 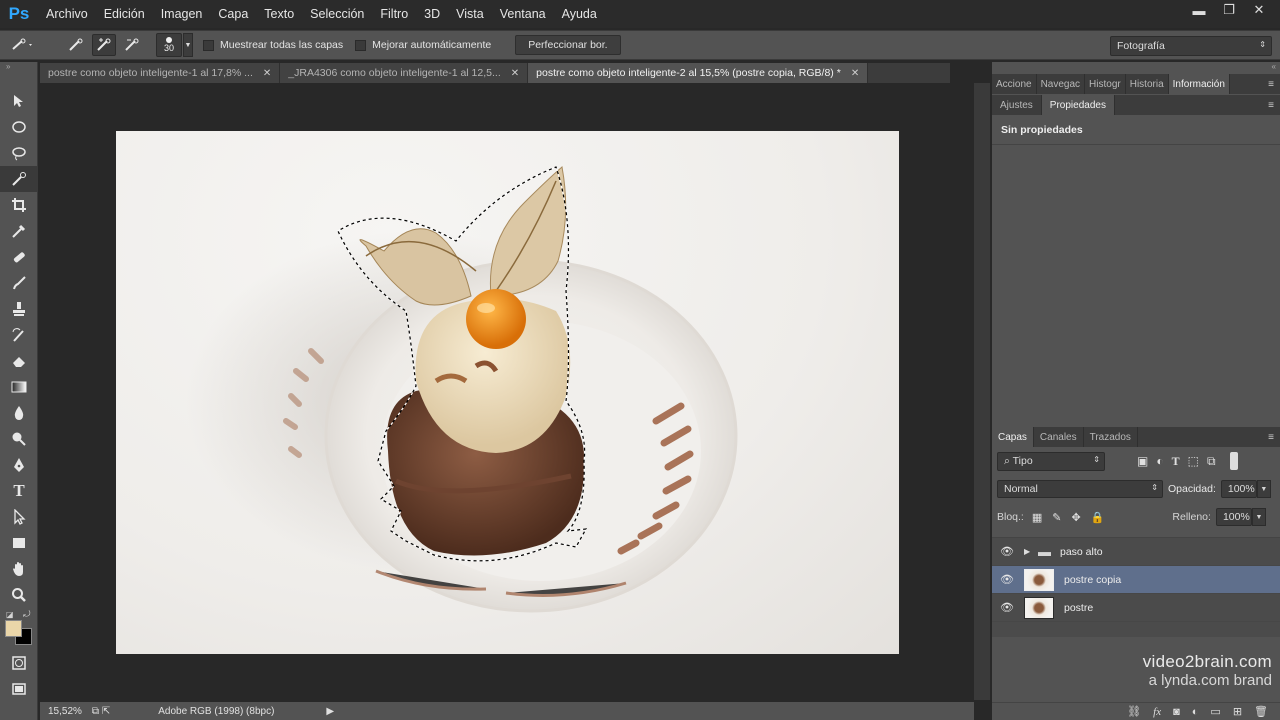 I want to click on menu-filtro: Filtro, so click(x=394, y=14).